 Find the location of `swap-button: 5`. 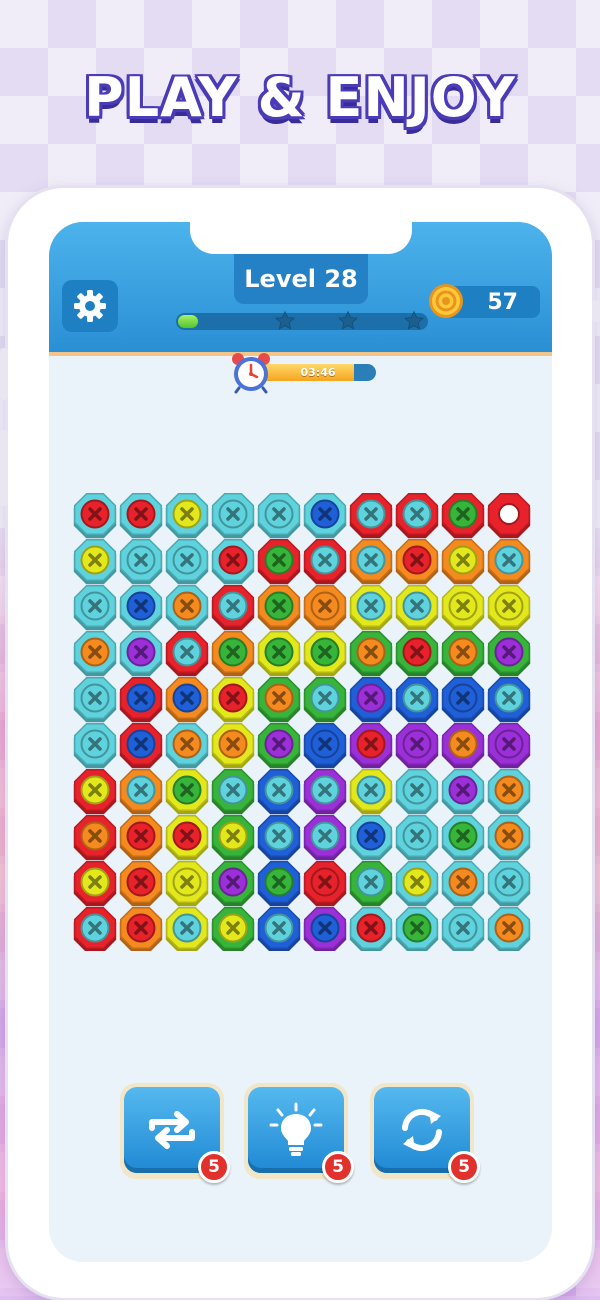

swap-button: 5 is located at coordinates (175, 1133).